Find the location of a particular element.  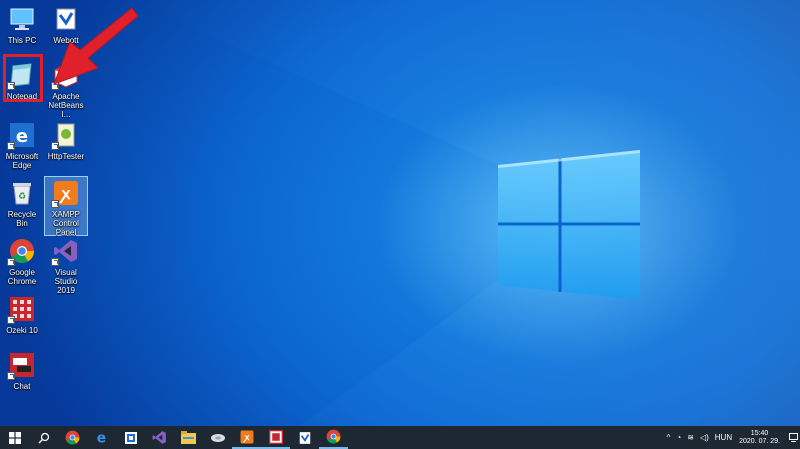

taskbar-edge: e is located at coordinates (101, 437).